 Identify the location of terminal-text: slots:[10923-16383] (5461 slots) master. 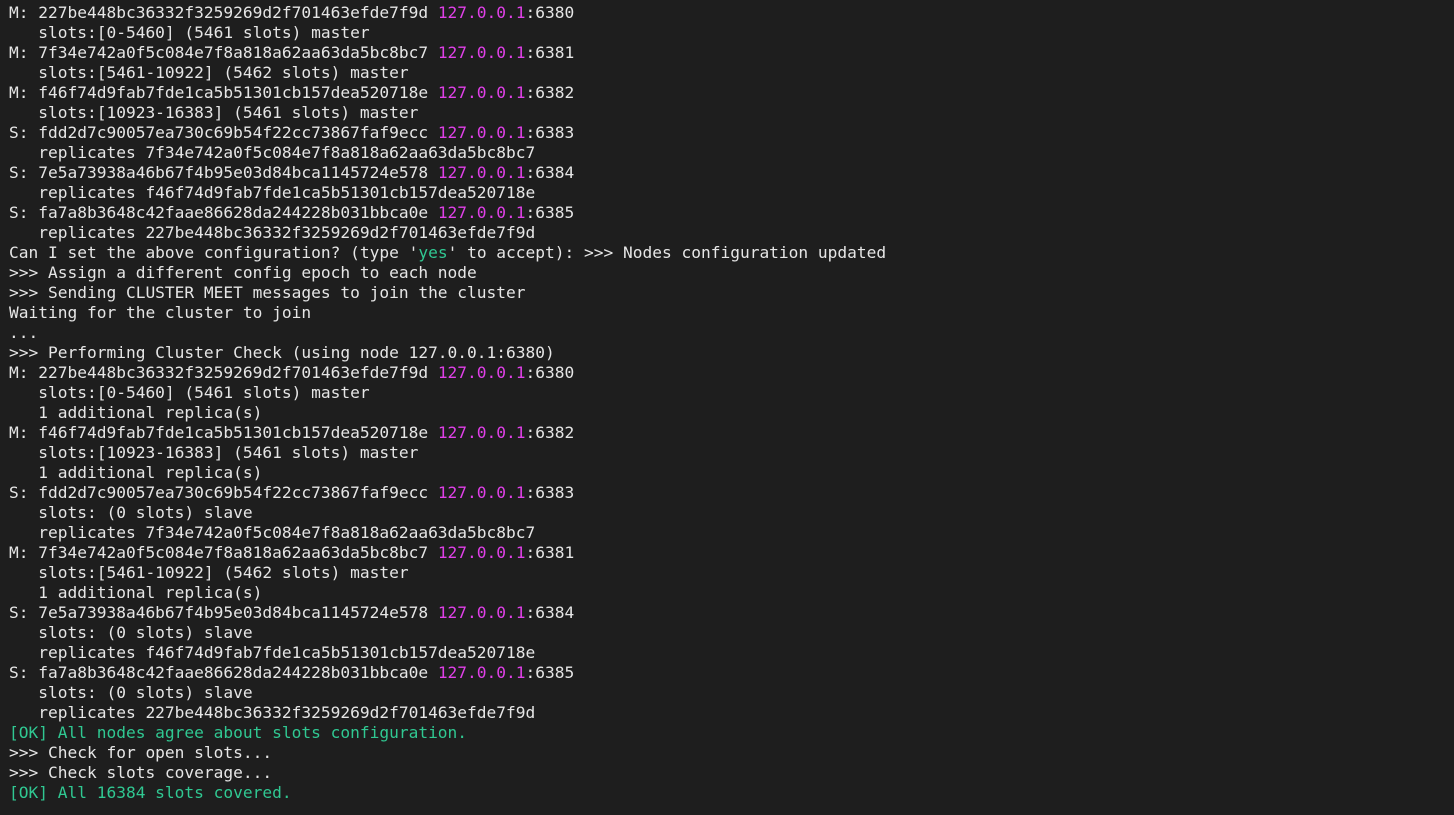
(214, 452).